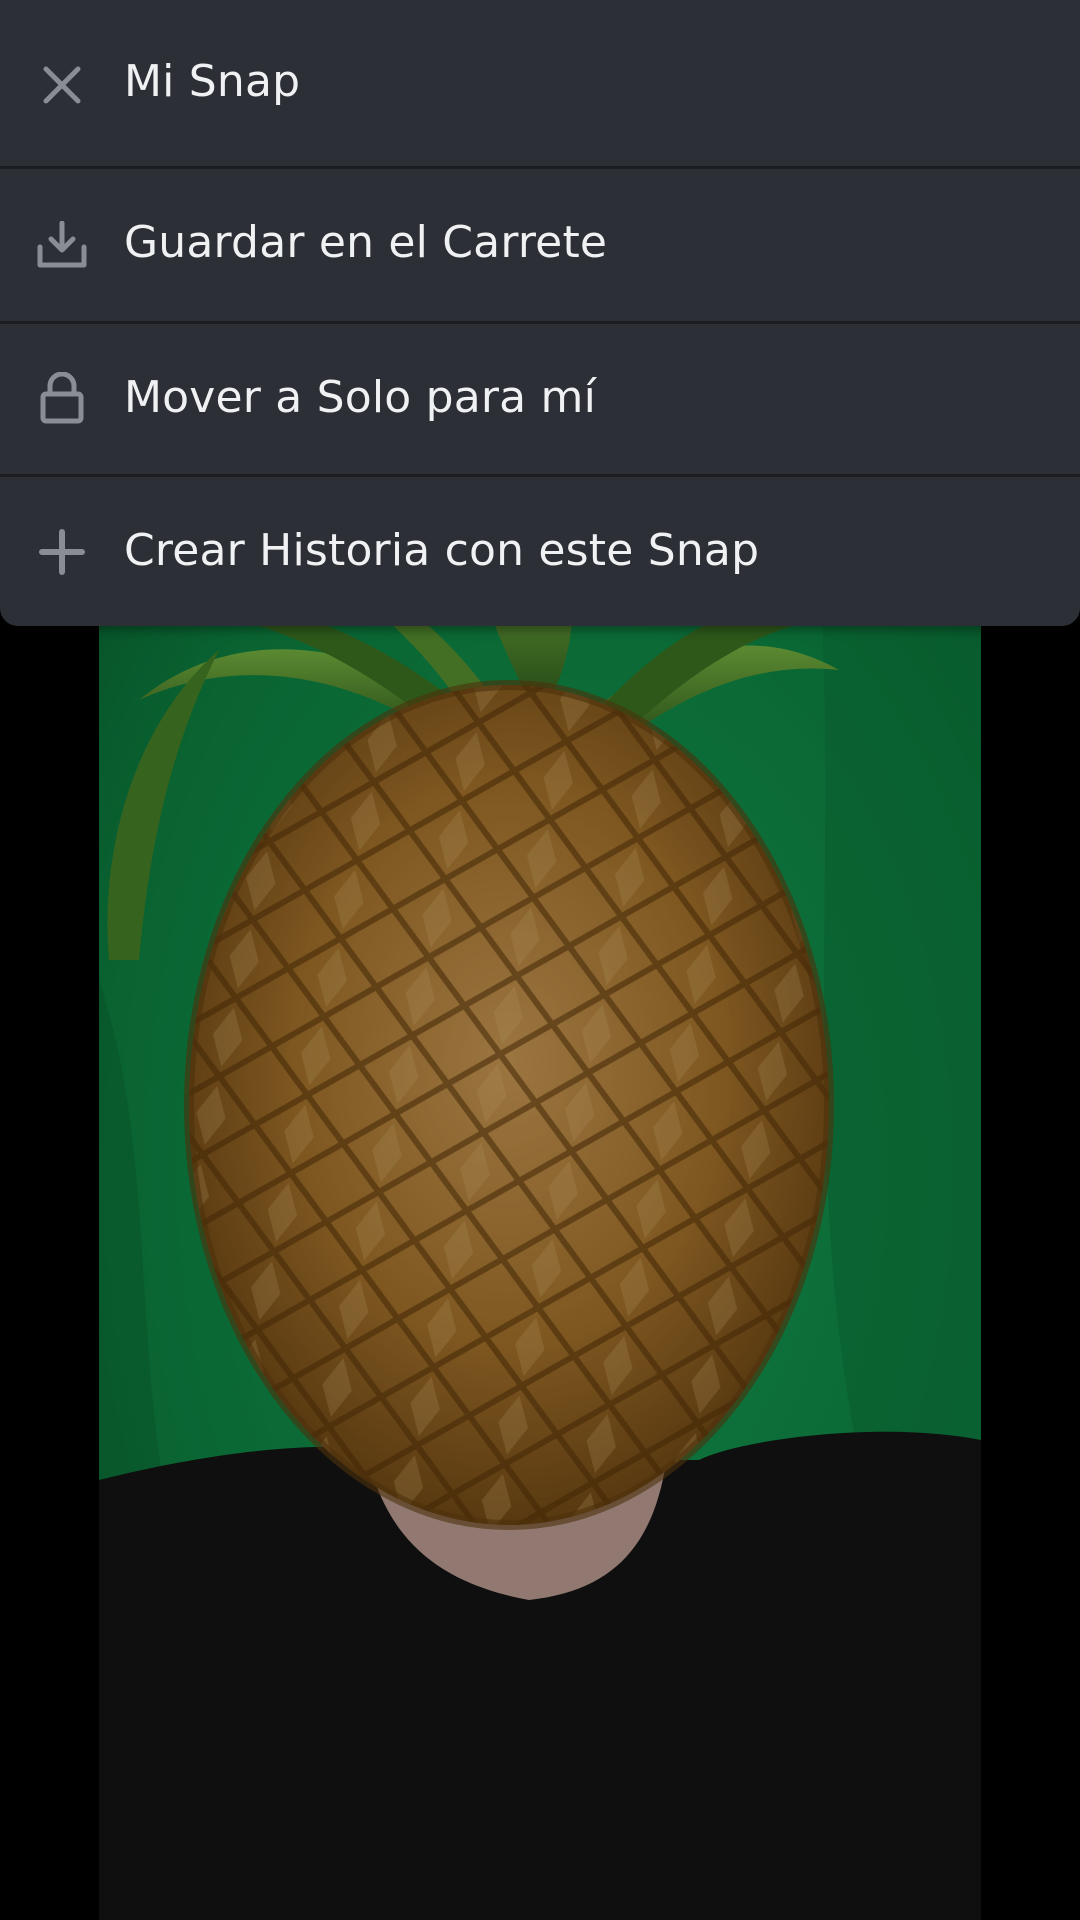 This screenshot has width=1080, height=1920. I want to click on menu-item-move-to-my-eyes-only: Mover a Solo para mí, so click(540, 399).